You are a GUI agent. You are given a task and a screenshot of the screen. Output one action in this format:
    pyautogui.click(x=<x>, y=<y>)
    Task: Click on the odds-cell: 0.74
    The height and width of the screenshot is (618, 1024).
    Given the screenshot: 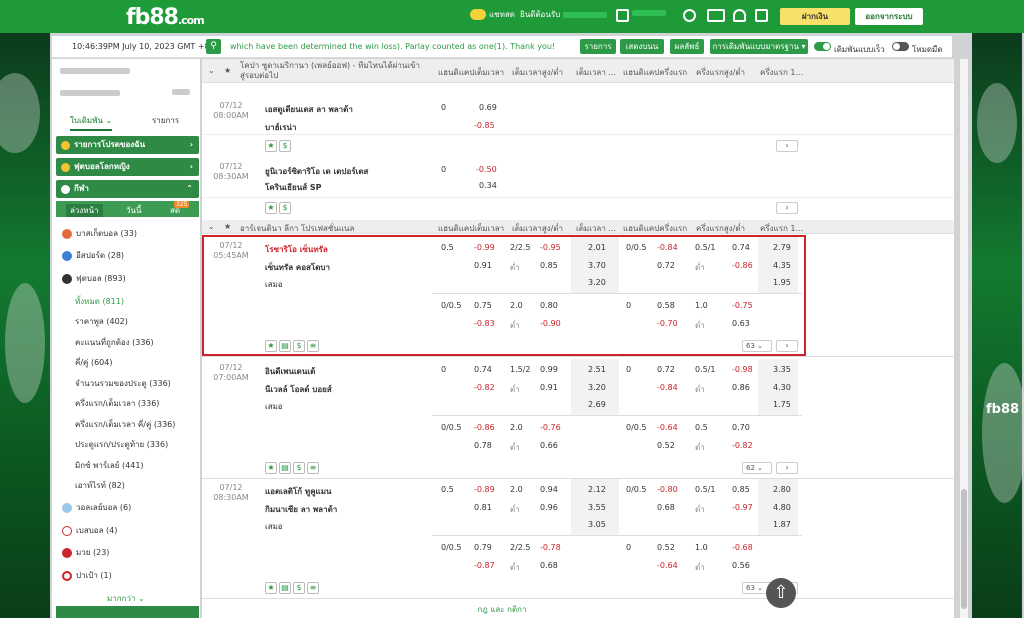 What is the action you would take?
    pyautogui.click(x=483, y=369)
    